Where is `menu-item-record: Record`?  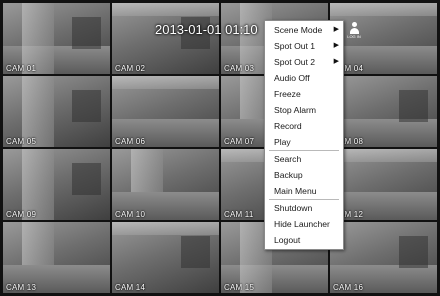 menu-item-record: Record is located at coordinates (304, 126).